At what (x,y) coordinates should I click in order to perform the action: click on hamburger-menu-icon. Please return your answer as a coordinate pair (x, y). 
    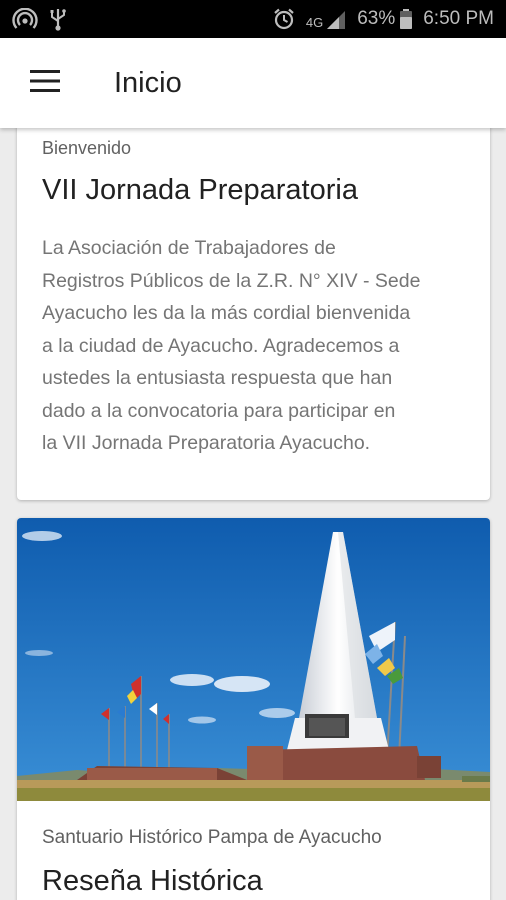
    Looking at the image, I should click on (45, 83).